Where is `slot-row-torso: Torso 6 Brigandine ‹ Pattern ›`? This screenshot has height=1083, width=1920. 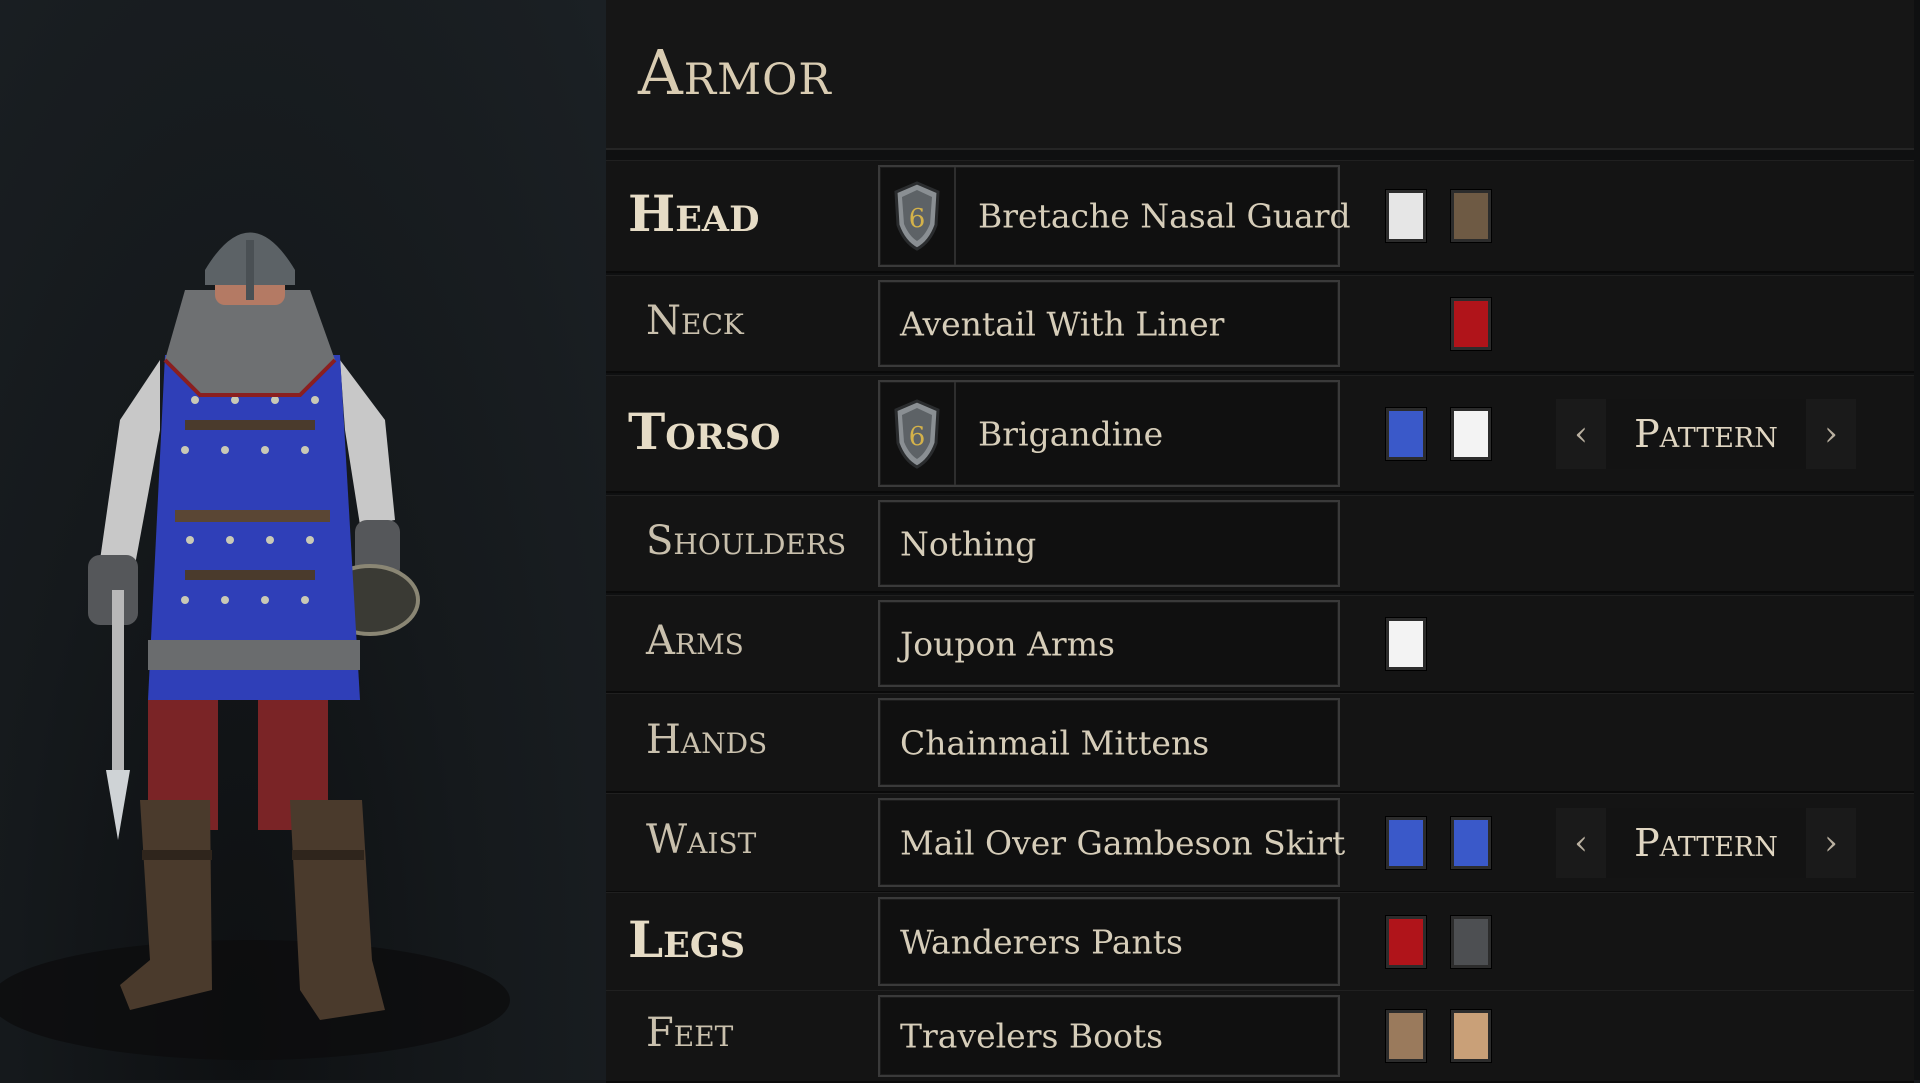 slot-row-torso: Torso 6 Brigandine ‹ Pattern › is located at coordinates (1260, 434).